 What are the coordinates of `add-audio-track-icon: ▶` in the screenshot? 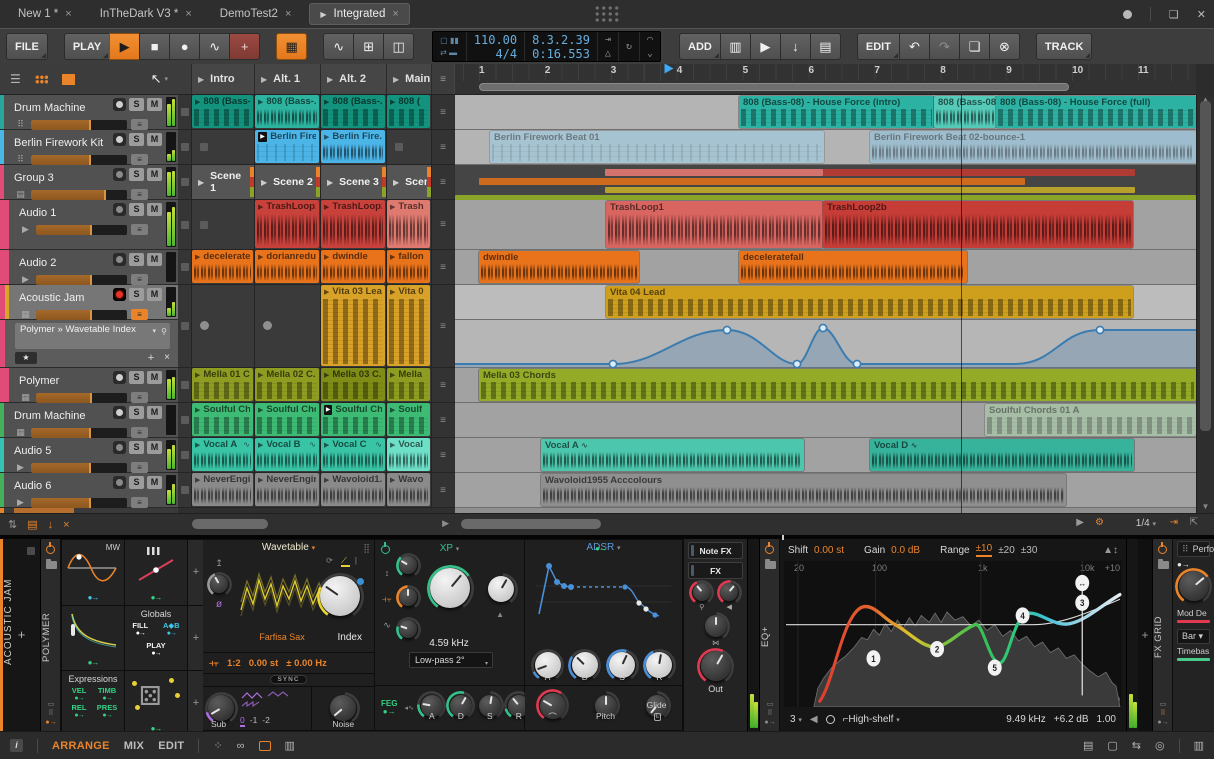 It's located at (765, 46).